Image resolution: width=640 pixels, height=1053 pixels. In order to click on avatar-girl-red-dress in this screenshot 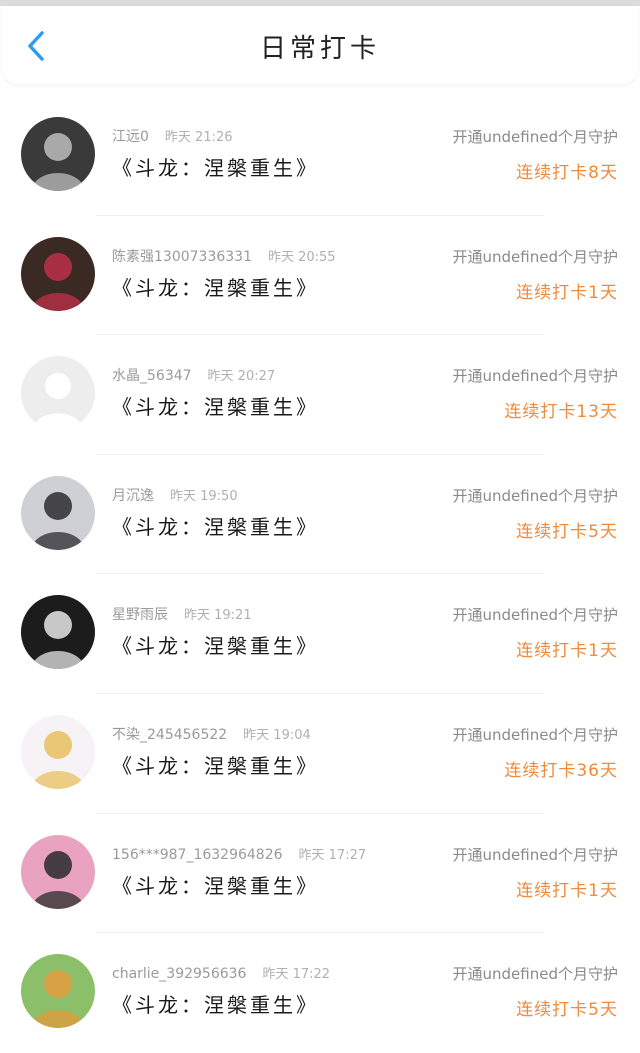, I will do `click(58, 273)`.